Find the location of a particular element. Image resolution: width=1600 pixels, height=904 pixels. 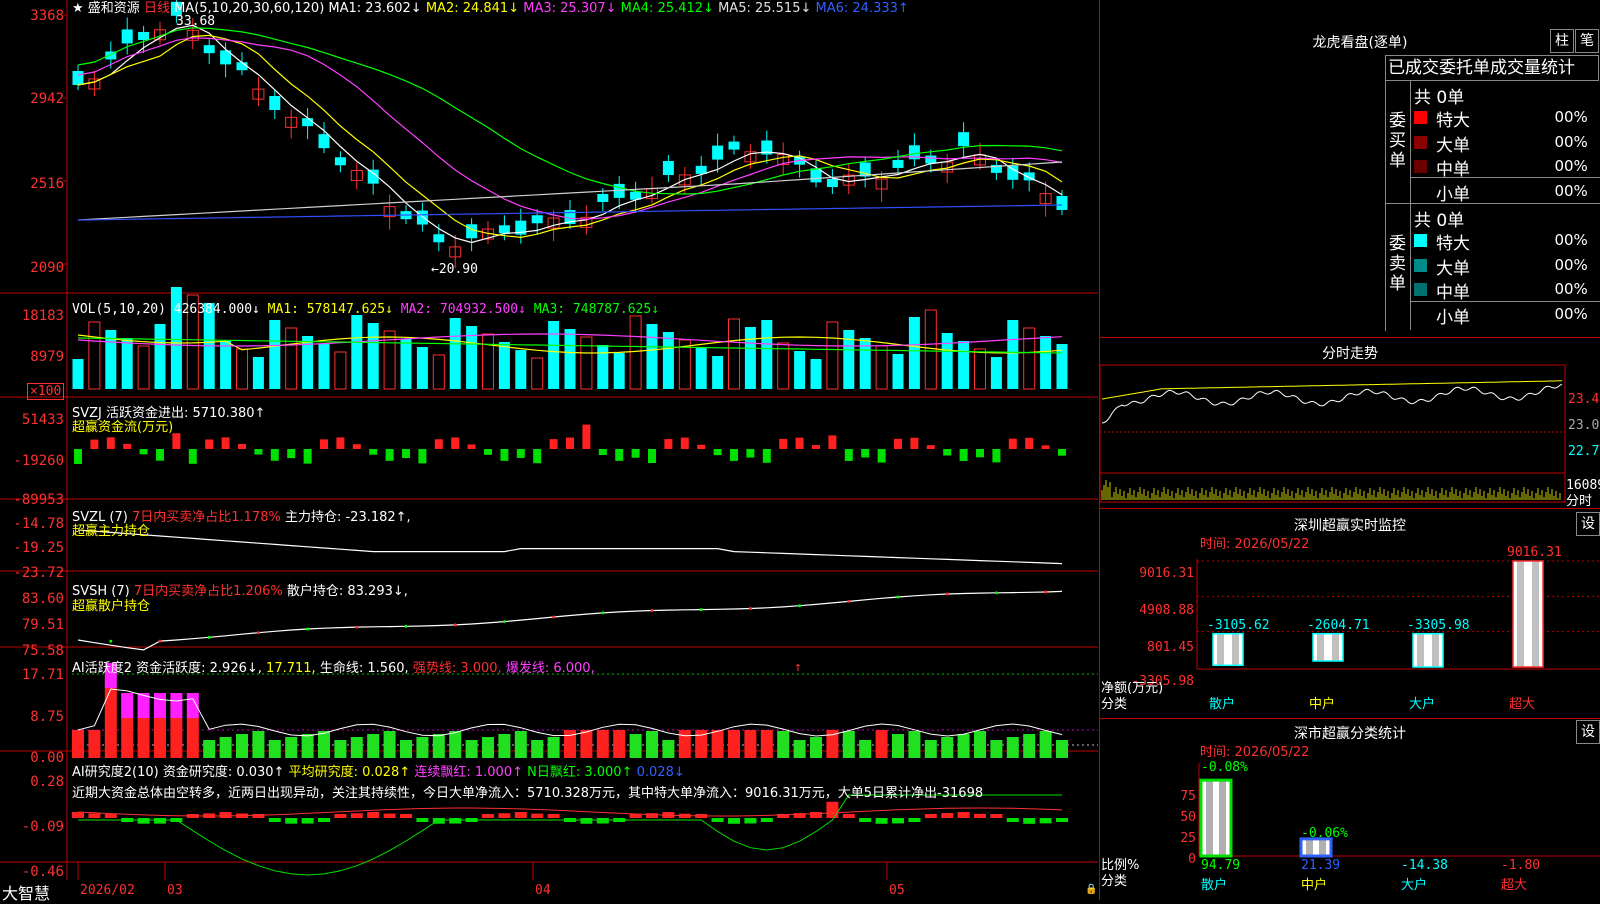

ma2-value: MA2: 24.841↓ is located at coordinates (472, 8).